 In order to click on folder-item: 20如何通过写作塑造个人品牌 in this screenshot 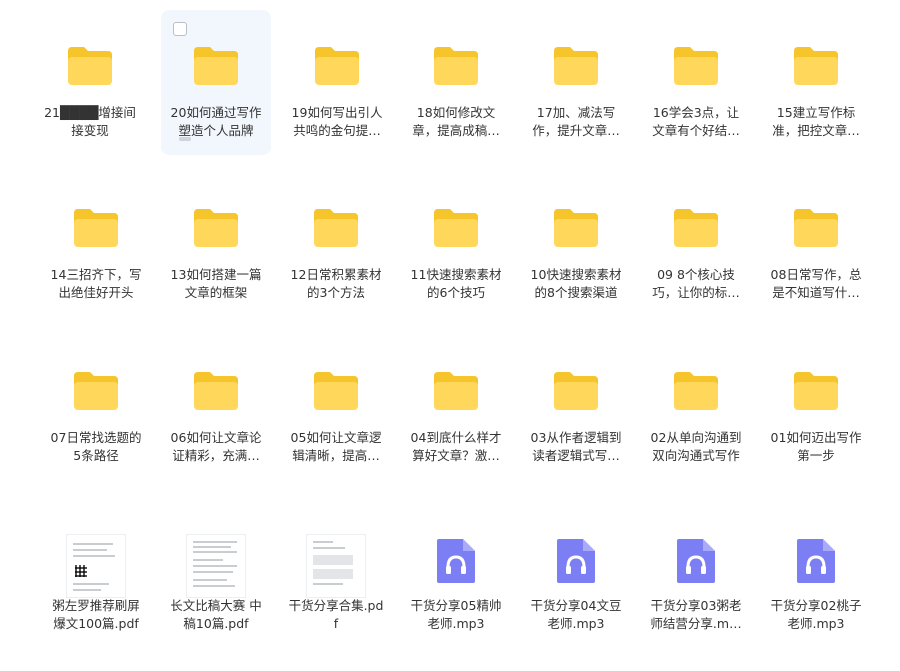, I will do `click(216, 82)`.